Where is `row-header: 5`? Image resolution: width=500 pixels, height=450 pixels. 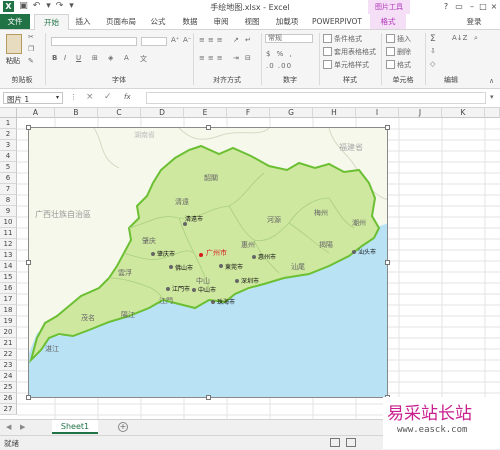
row-header: 5 is located at coordinates (8, 167).